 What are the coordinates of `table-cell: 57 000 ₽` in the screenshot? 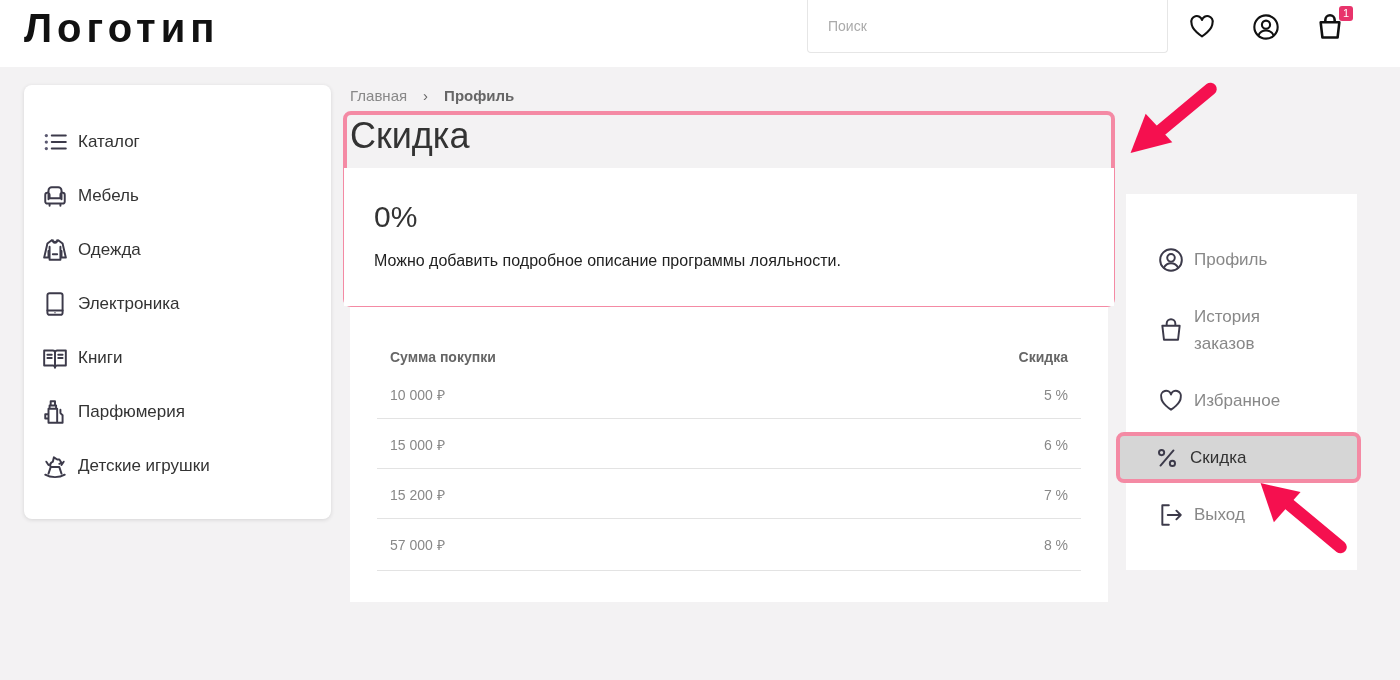 It's located at (601, 544).